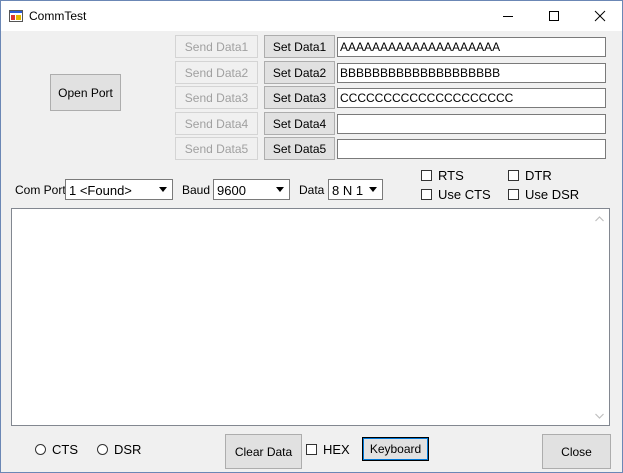  I want to click on cts-label: CTS, so click(65, 449).